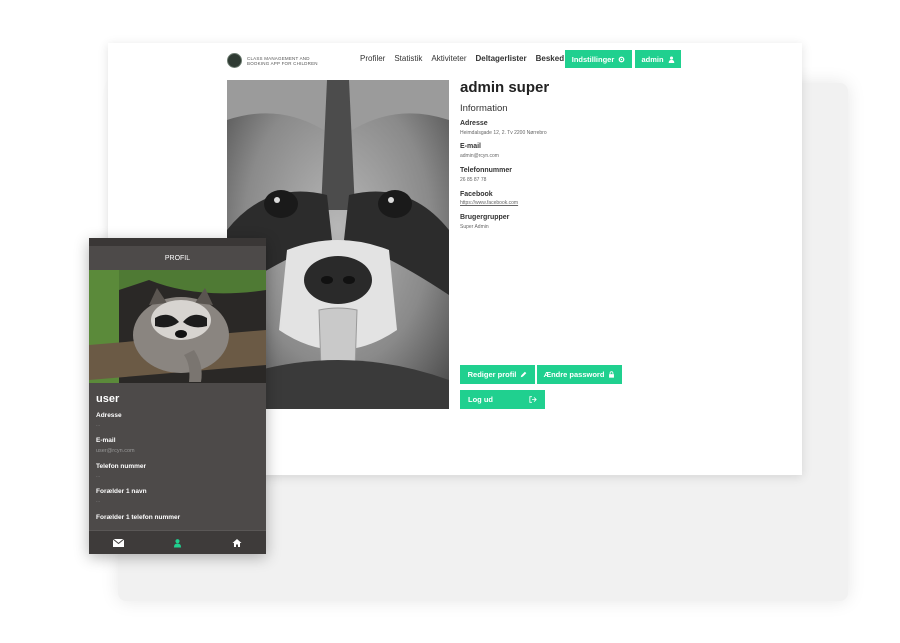 This screenshot has height=643, width=900. Describe the element at coordinates (106, 440) in the screenshot. I see `mobile-email-label: E-mail` at that location.